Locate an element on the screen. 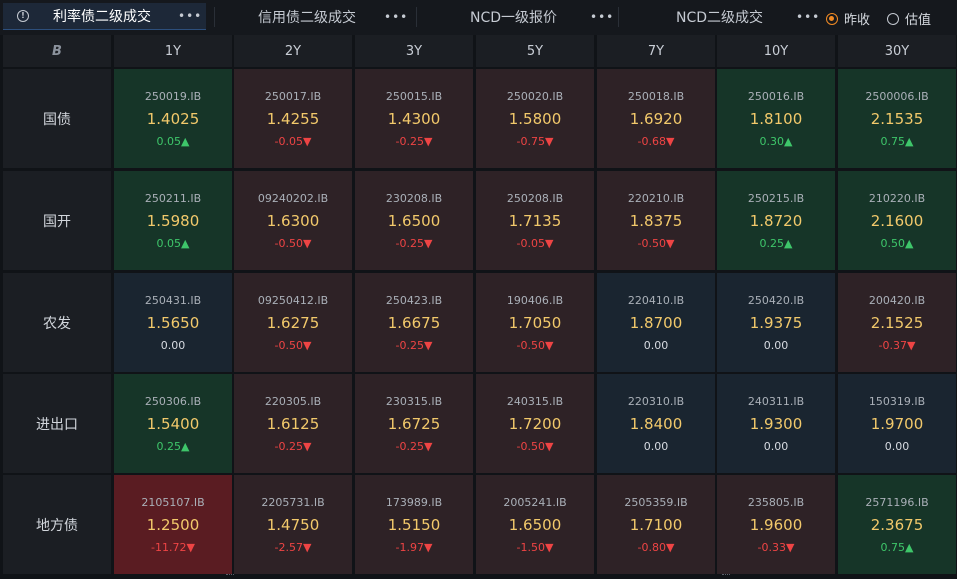  quote-cell: 200420.IB 2.1525 -0.37▼ is located at coordinates (897, 322).